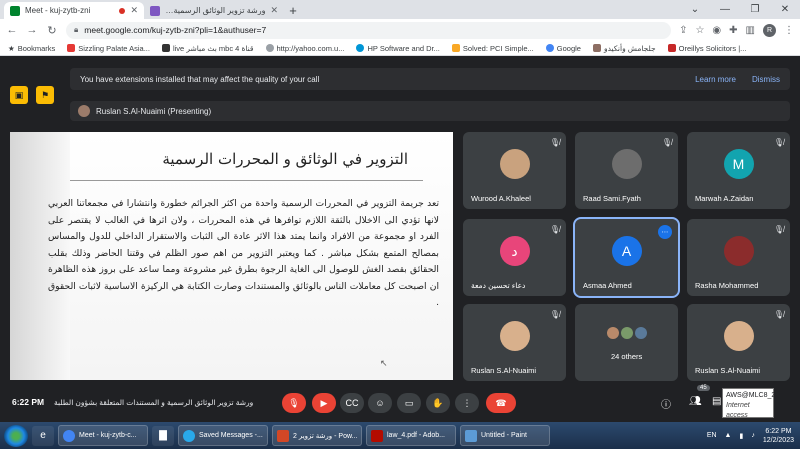 The width and height of the screenshot is (800, 449). I want to click on other-avatar, so click(626, 333).